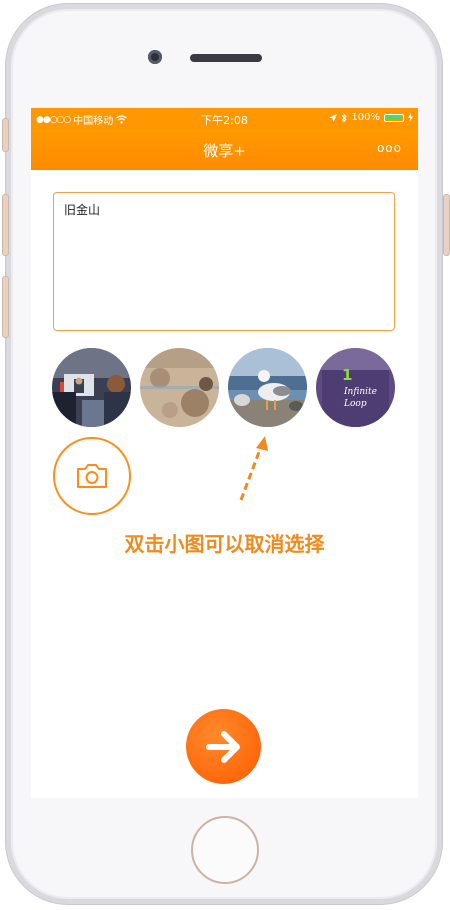 This screenshot has width=450, height=910. What do you see at coordinates (225, 850) in the screenshot?
I see `home-button` at bounding box center [225, 850].